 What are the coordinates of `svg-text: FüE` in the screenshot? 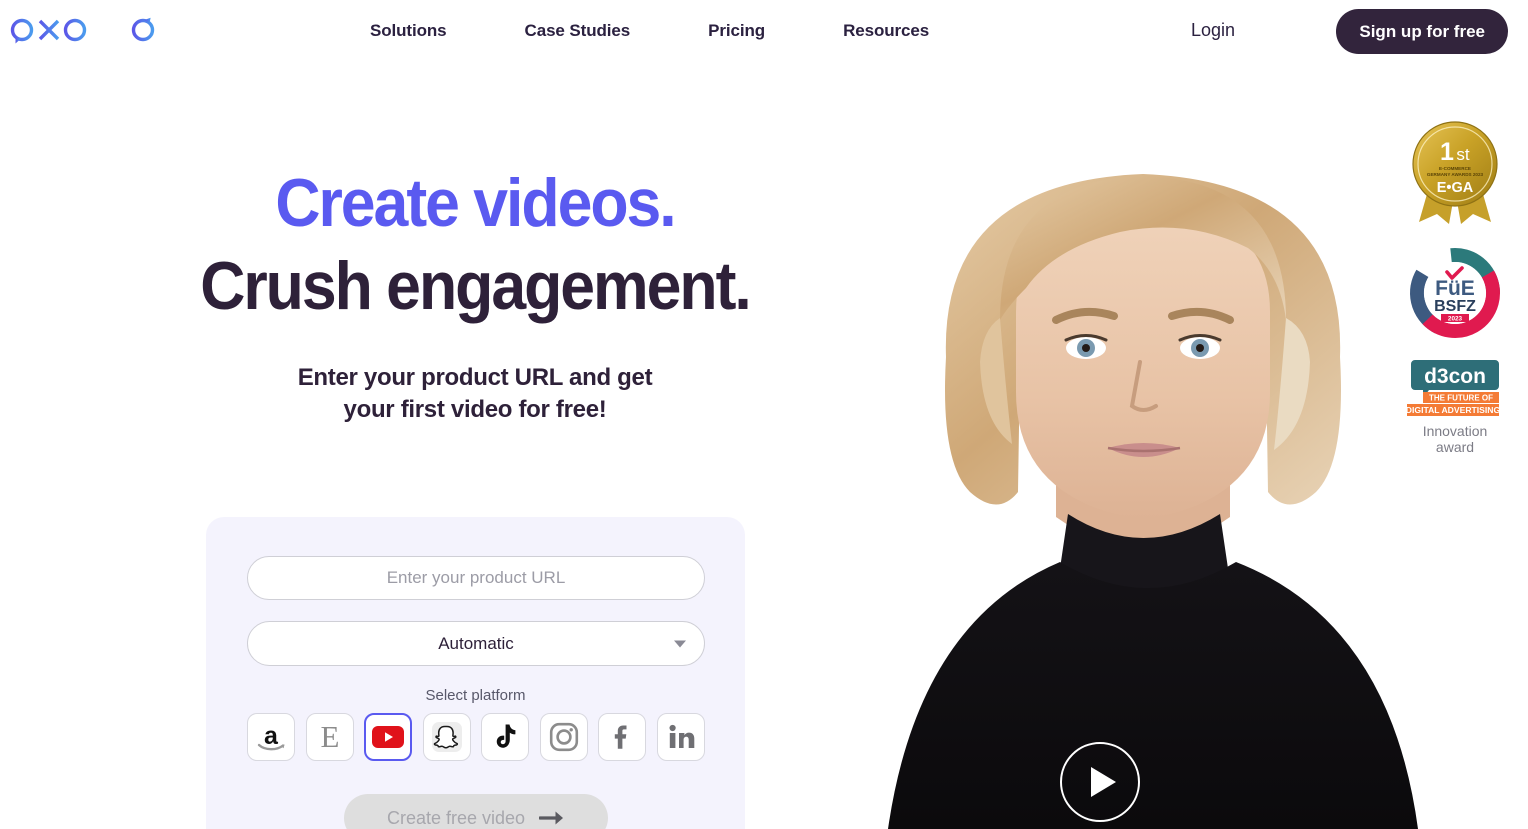 It's located at (1455, 288).